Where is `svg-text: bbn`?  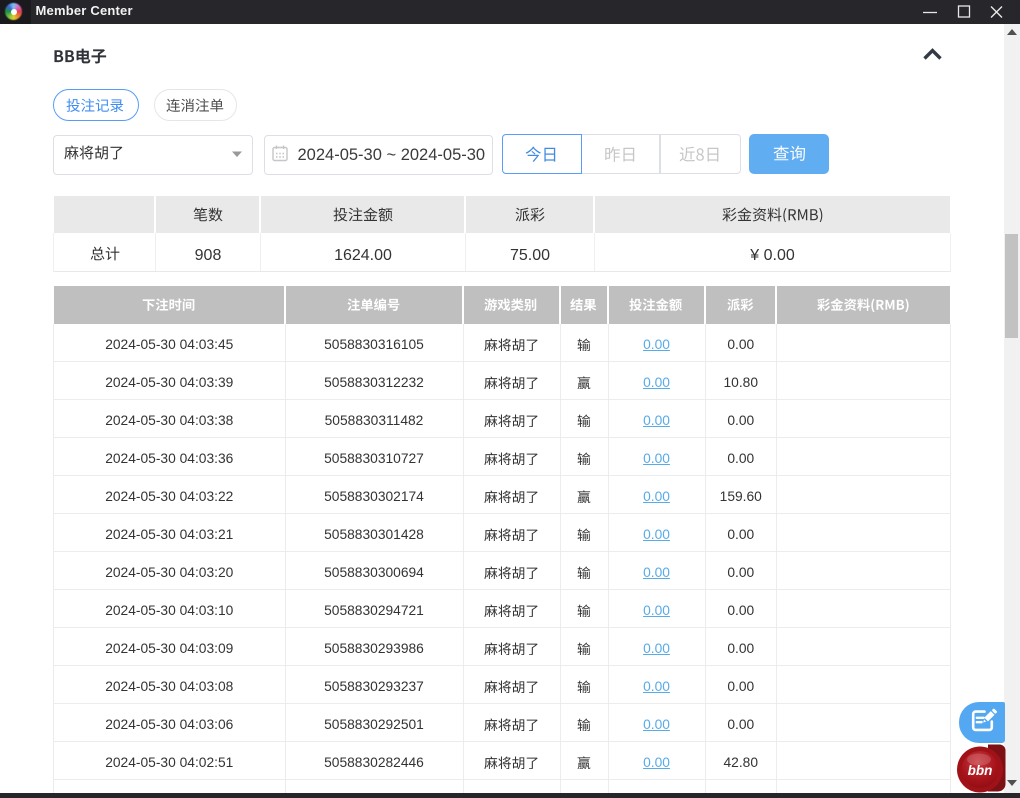
svg-text: bbn is located at coordinates (980, 770).